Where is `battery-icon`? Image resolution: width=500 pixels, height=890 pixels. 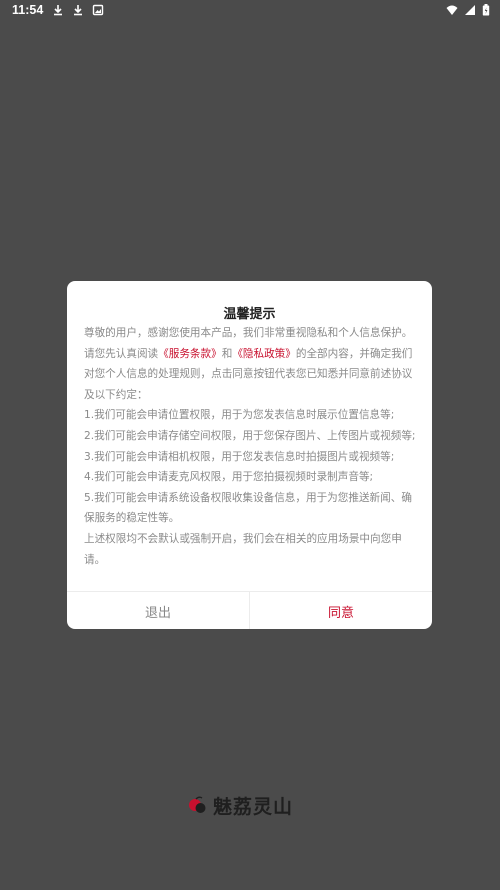 battery-icon is located at coordinates (486, 10).